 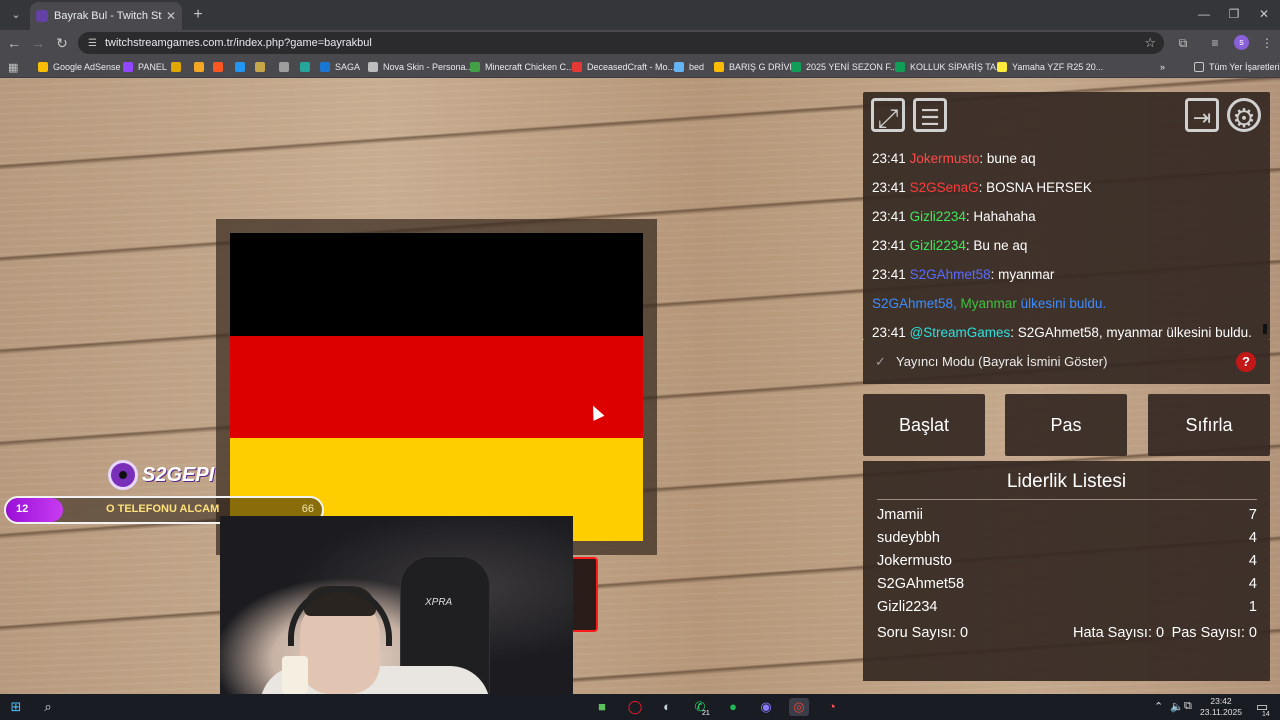 What do you see at coordinates (1262, 708) in the screenshot?
I see `notifications-icon: ▭ 14` at bounding box center [1262, 708].